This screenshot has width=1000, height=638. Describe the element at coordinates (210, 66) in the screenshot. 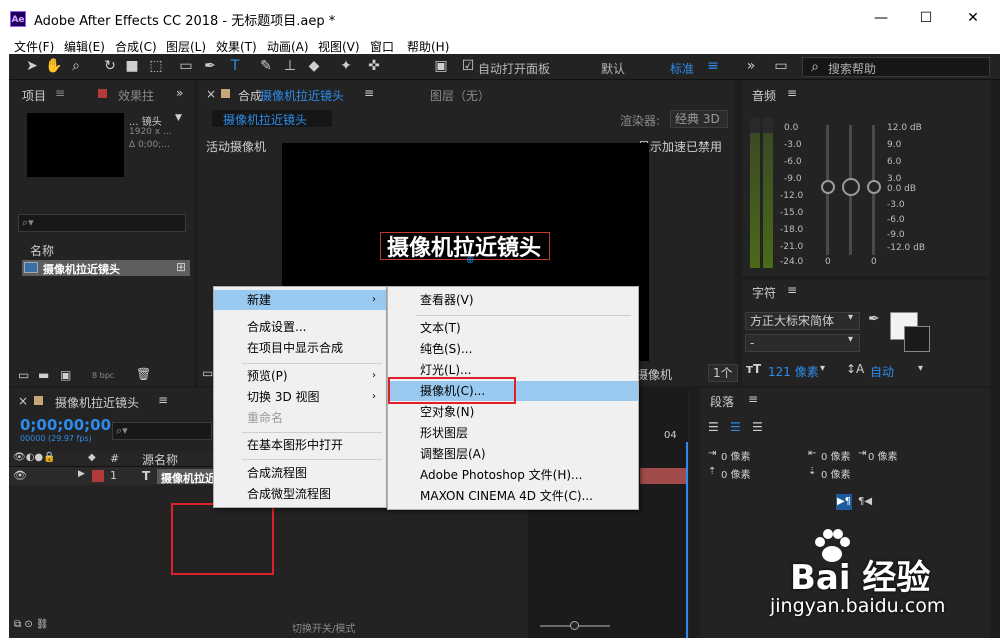

I see `pen-tool-icon: ✒` at that location.